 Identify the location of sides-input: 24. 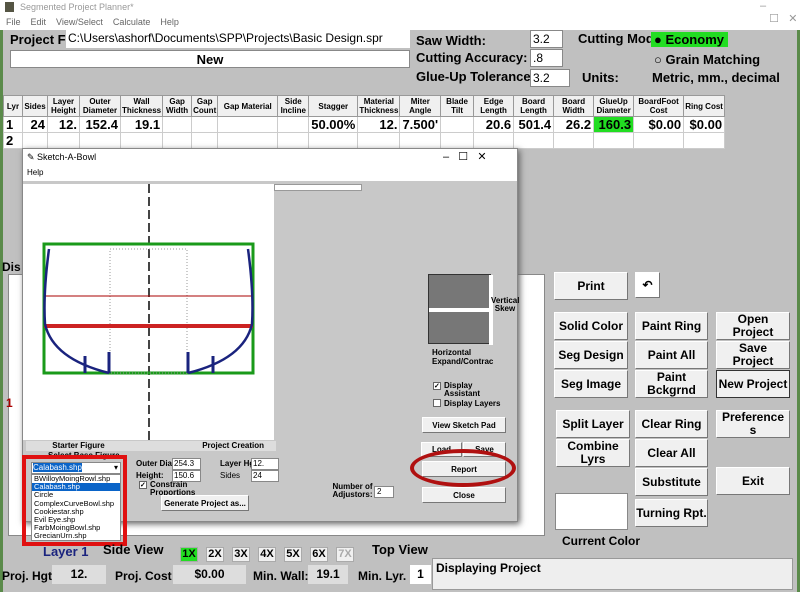
(265, 476).